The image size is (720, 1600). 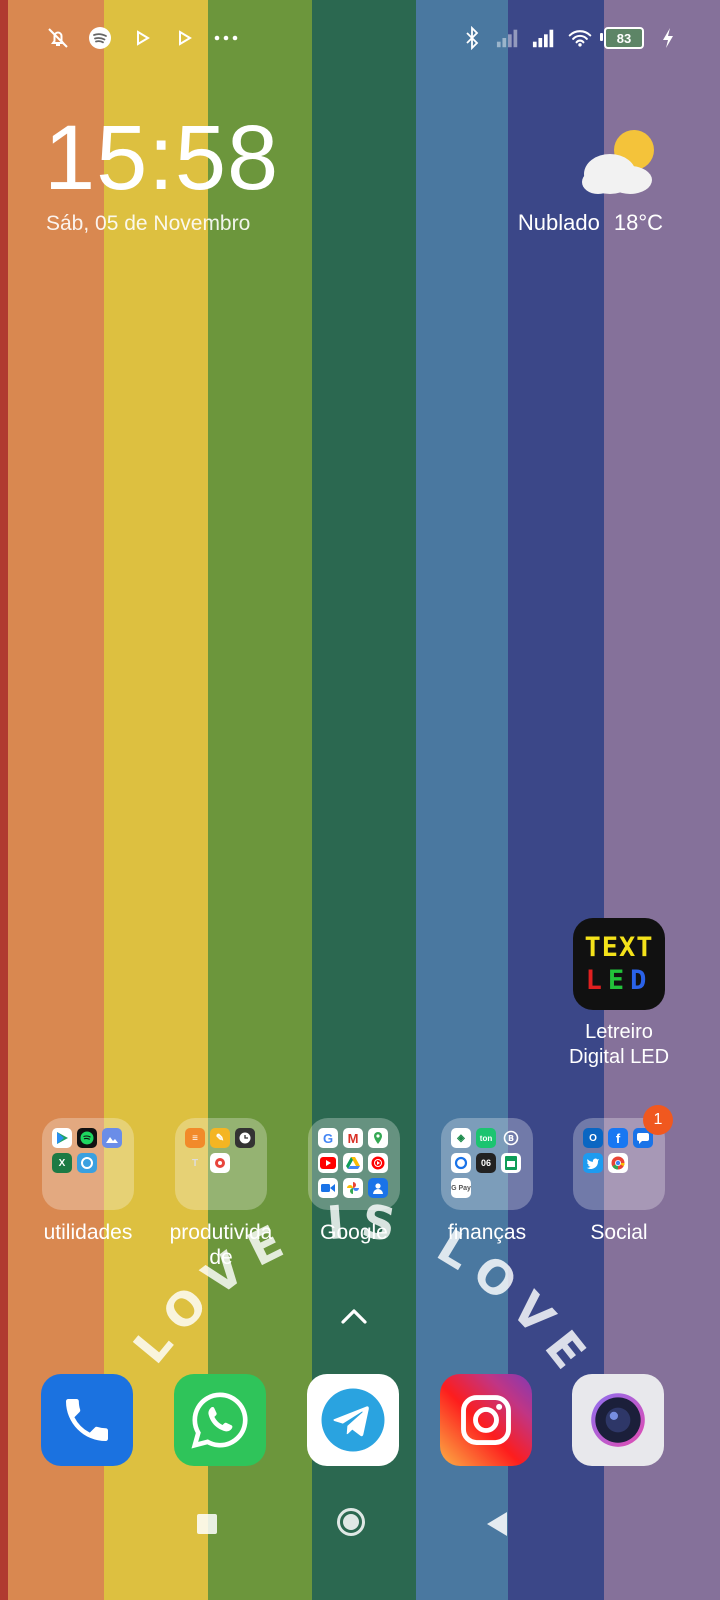 I want to click on battery-icon: 83, so click(x=622, y=38).